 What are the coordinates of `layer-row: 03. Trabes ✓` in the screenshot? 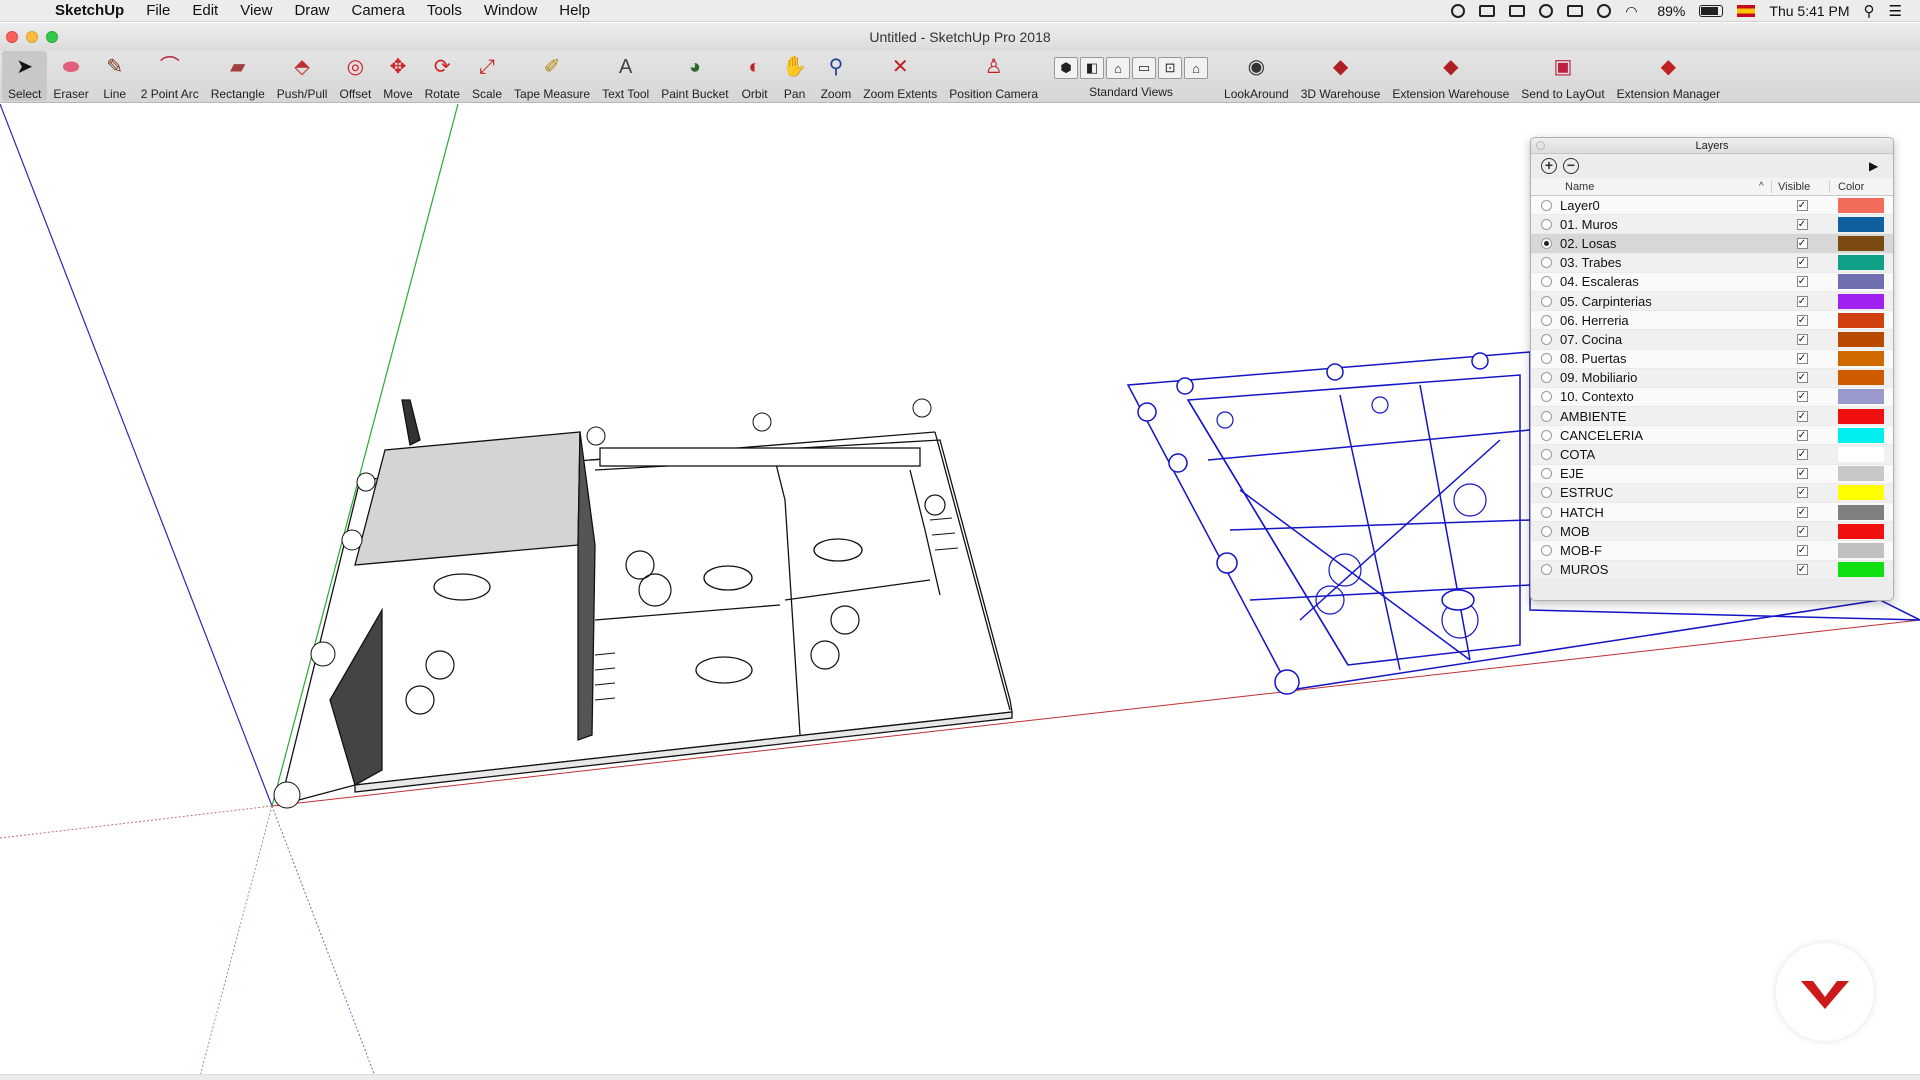 It's located at (1712, 263).